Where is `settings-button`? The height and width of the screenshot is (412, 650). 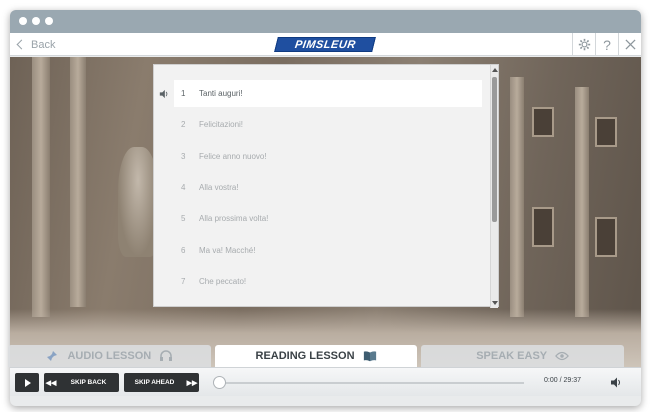 settings-button is located at coordinates (583, 44).